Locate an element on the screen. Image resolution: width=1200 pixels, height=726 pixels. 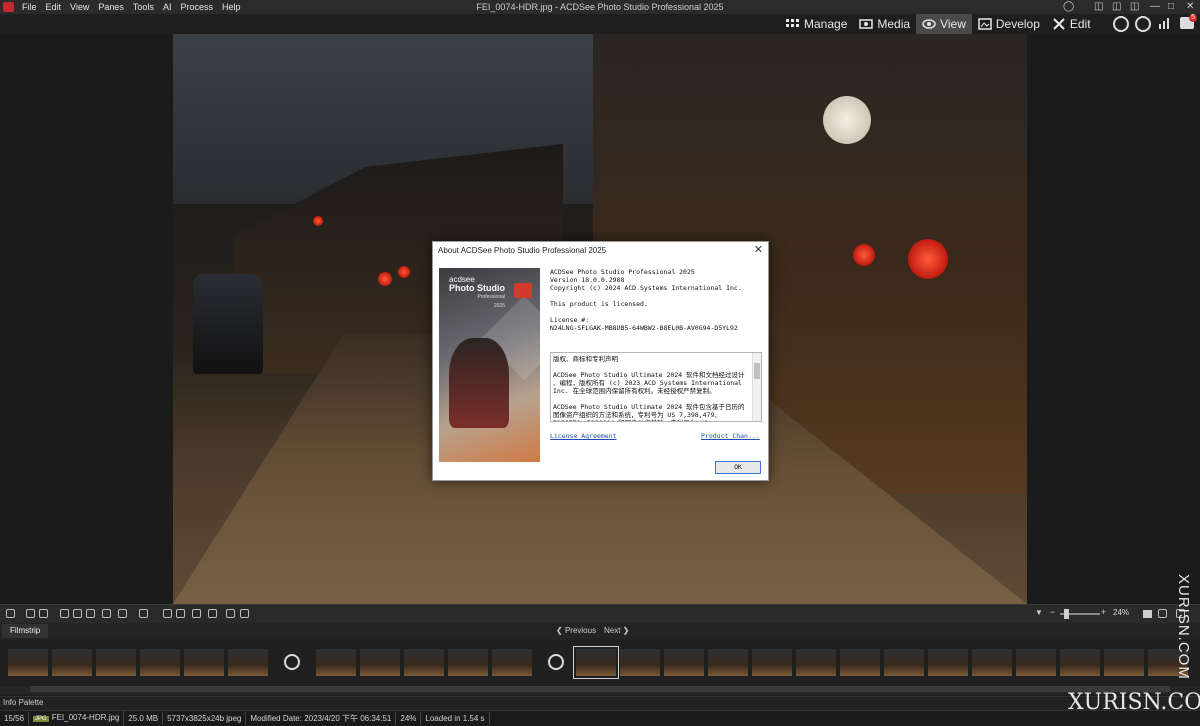
acdsee-logo: acdsee Photo Studio Professional 2025 is located at coordinates (477, 292).